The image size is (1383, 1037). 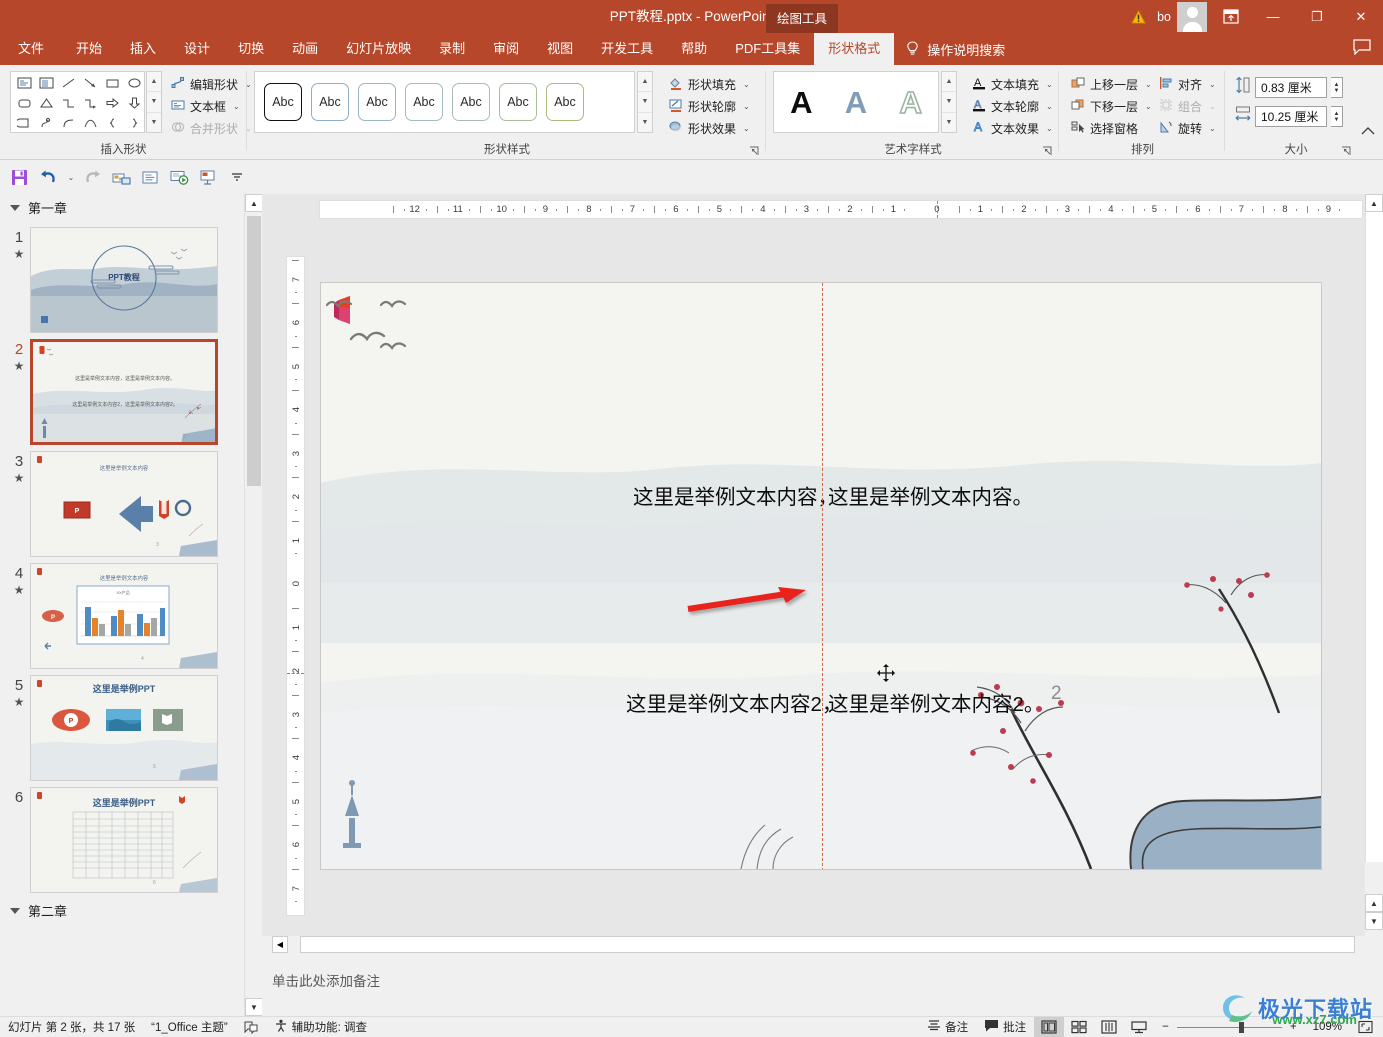 What do you see at coordinates (452, 49) in the screenshot?
I see `tab-record: 录制` at bounding box center [452, 49].